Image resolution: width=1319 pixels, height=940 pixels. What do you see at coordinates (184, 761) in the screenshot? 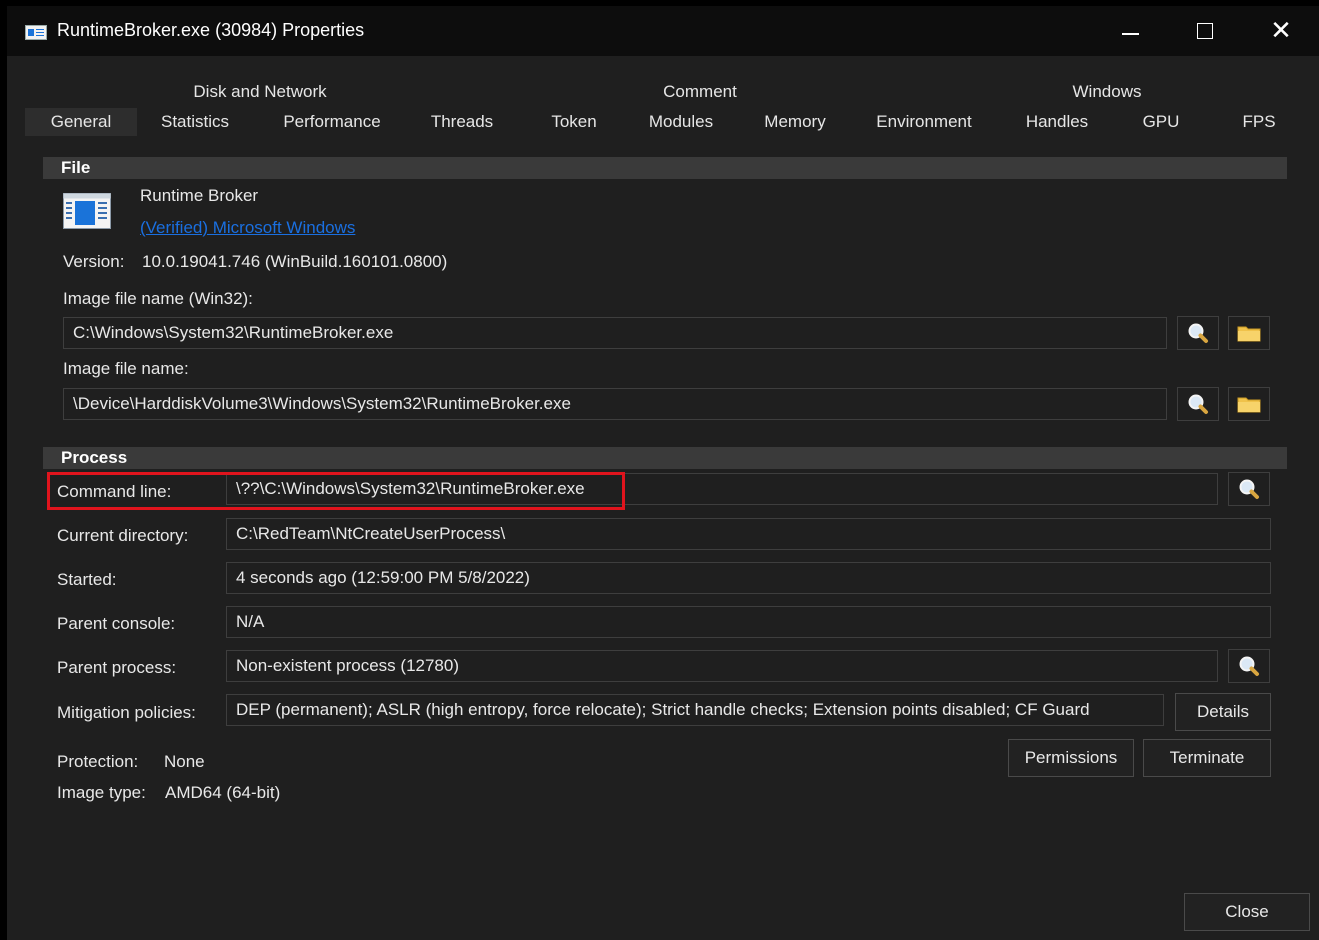
I see `protection-value: None` at bounding box center [184, 761].